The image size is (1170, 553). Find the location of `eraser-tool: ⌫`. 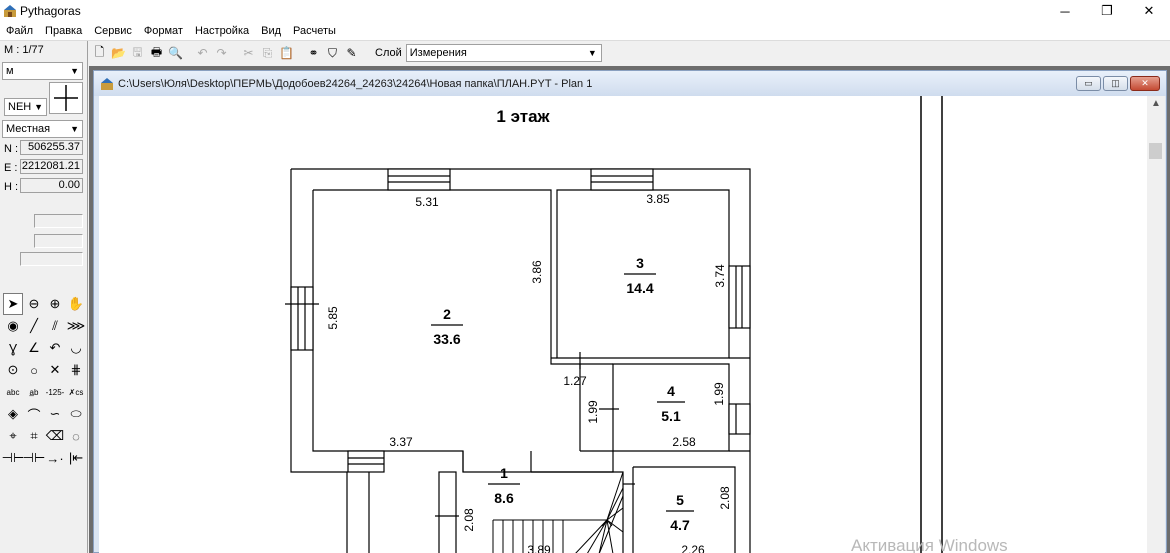

eraser-tool: ⌫ is located at coordinates (55, 436).